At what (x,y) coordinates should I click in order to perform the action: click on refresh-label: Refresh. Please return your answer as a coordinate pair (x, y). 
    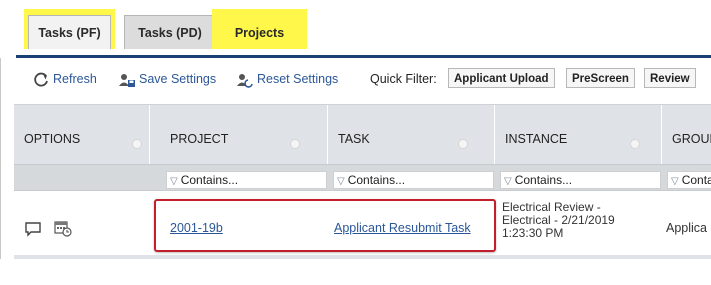
    Looking at the image, I should click on (75, 79).